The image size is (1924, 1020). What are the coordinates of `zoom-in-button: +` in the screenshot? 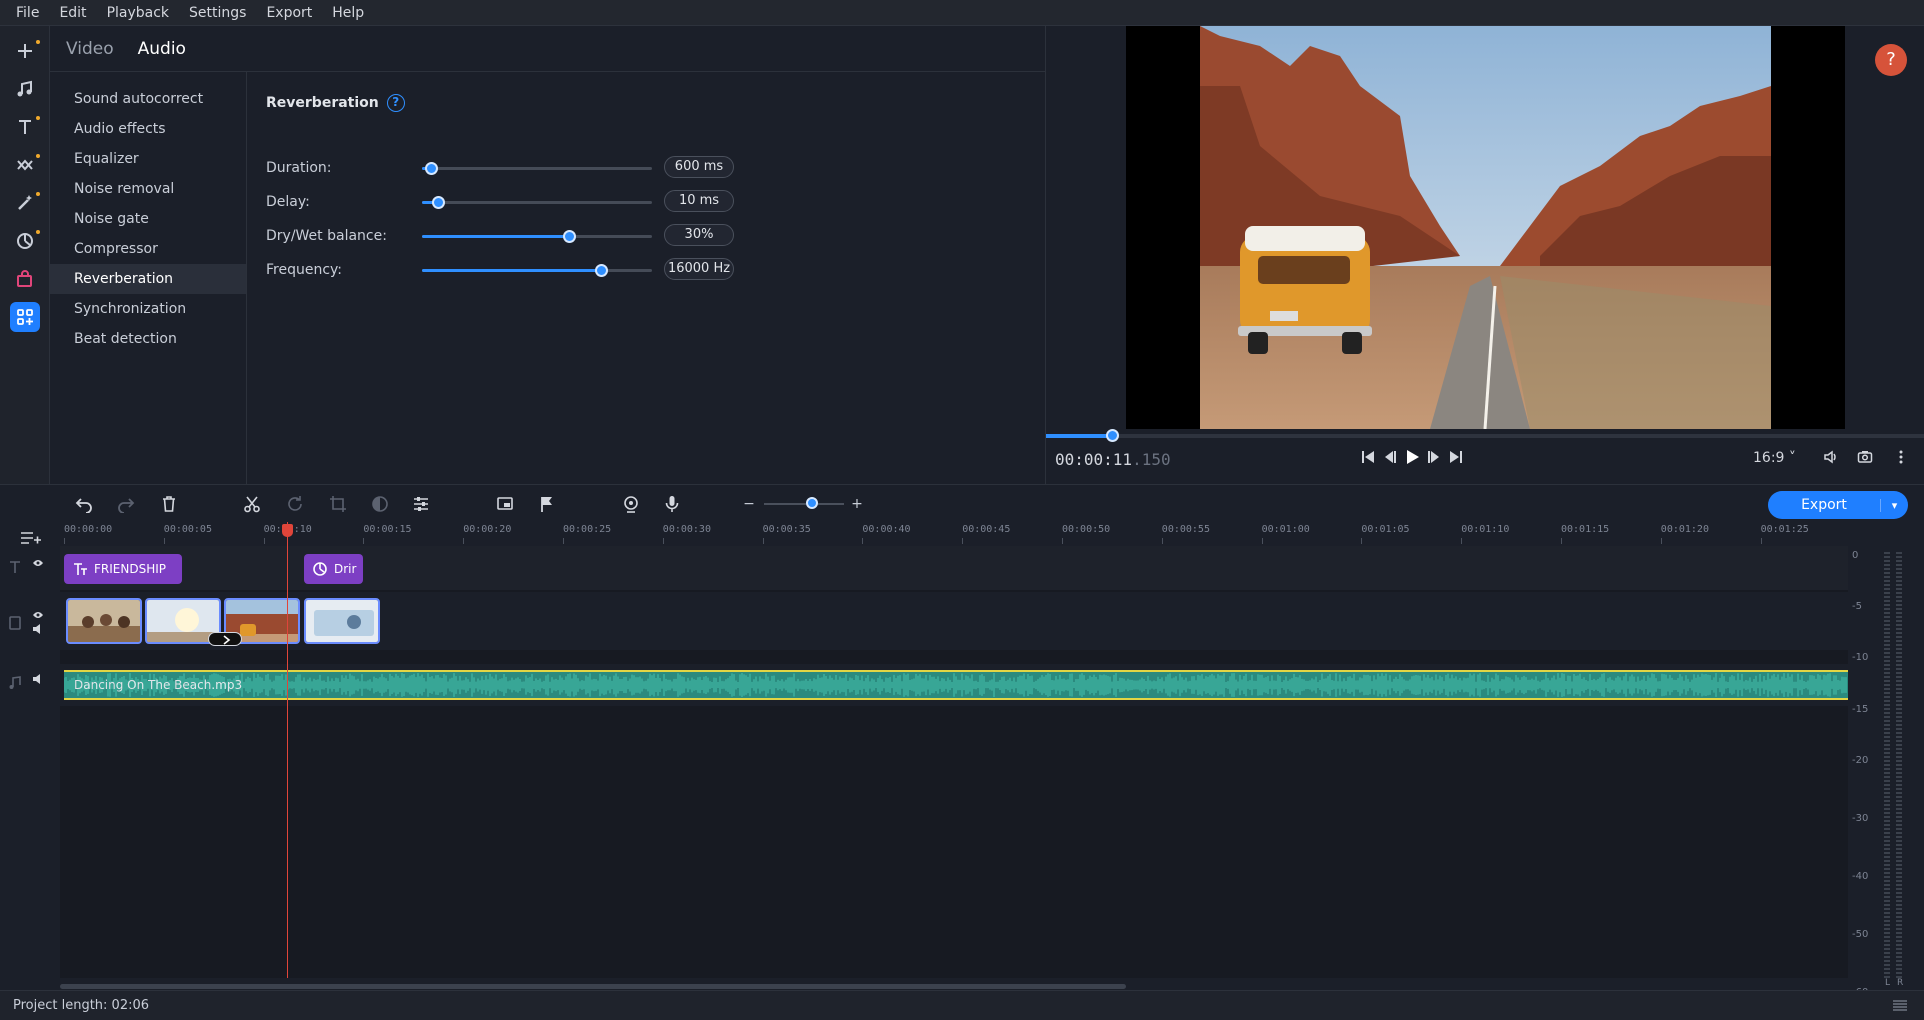 It's located at (857, 504).